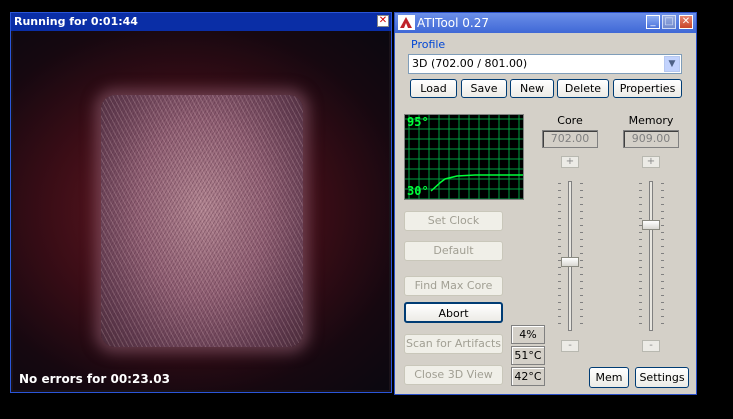 The height and width of the screenshot is (419, 733). Describe the element at coordinates (418, 191) in the screenshot. I see `graph-bottom-label: 30°` at that location.